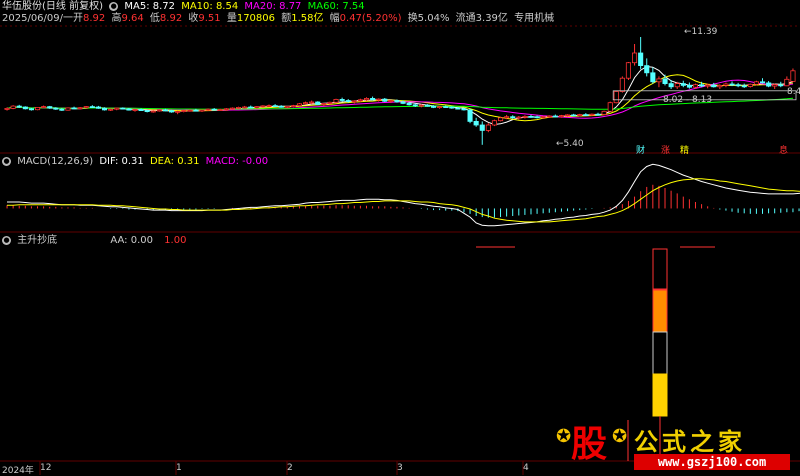  Describe the element at coordinates (573, 144) in the screenshot. I see `low-annotation-value: 5.40` at that location.